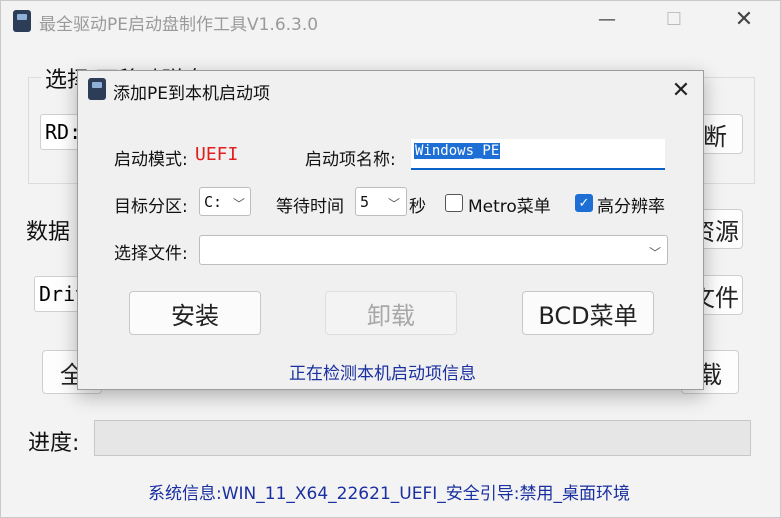  What do you see at coordinates (674, 19) in the screenshot?
I see `maximize-icon: ☐` at bounding box center [674, 19].